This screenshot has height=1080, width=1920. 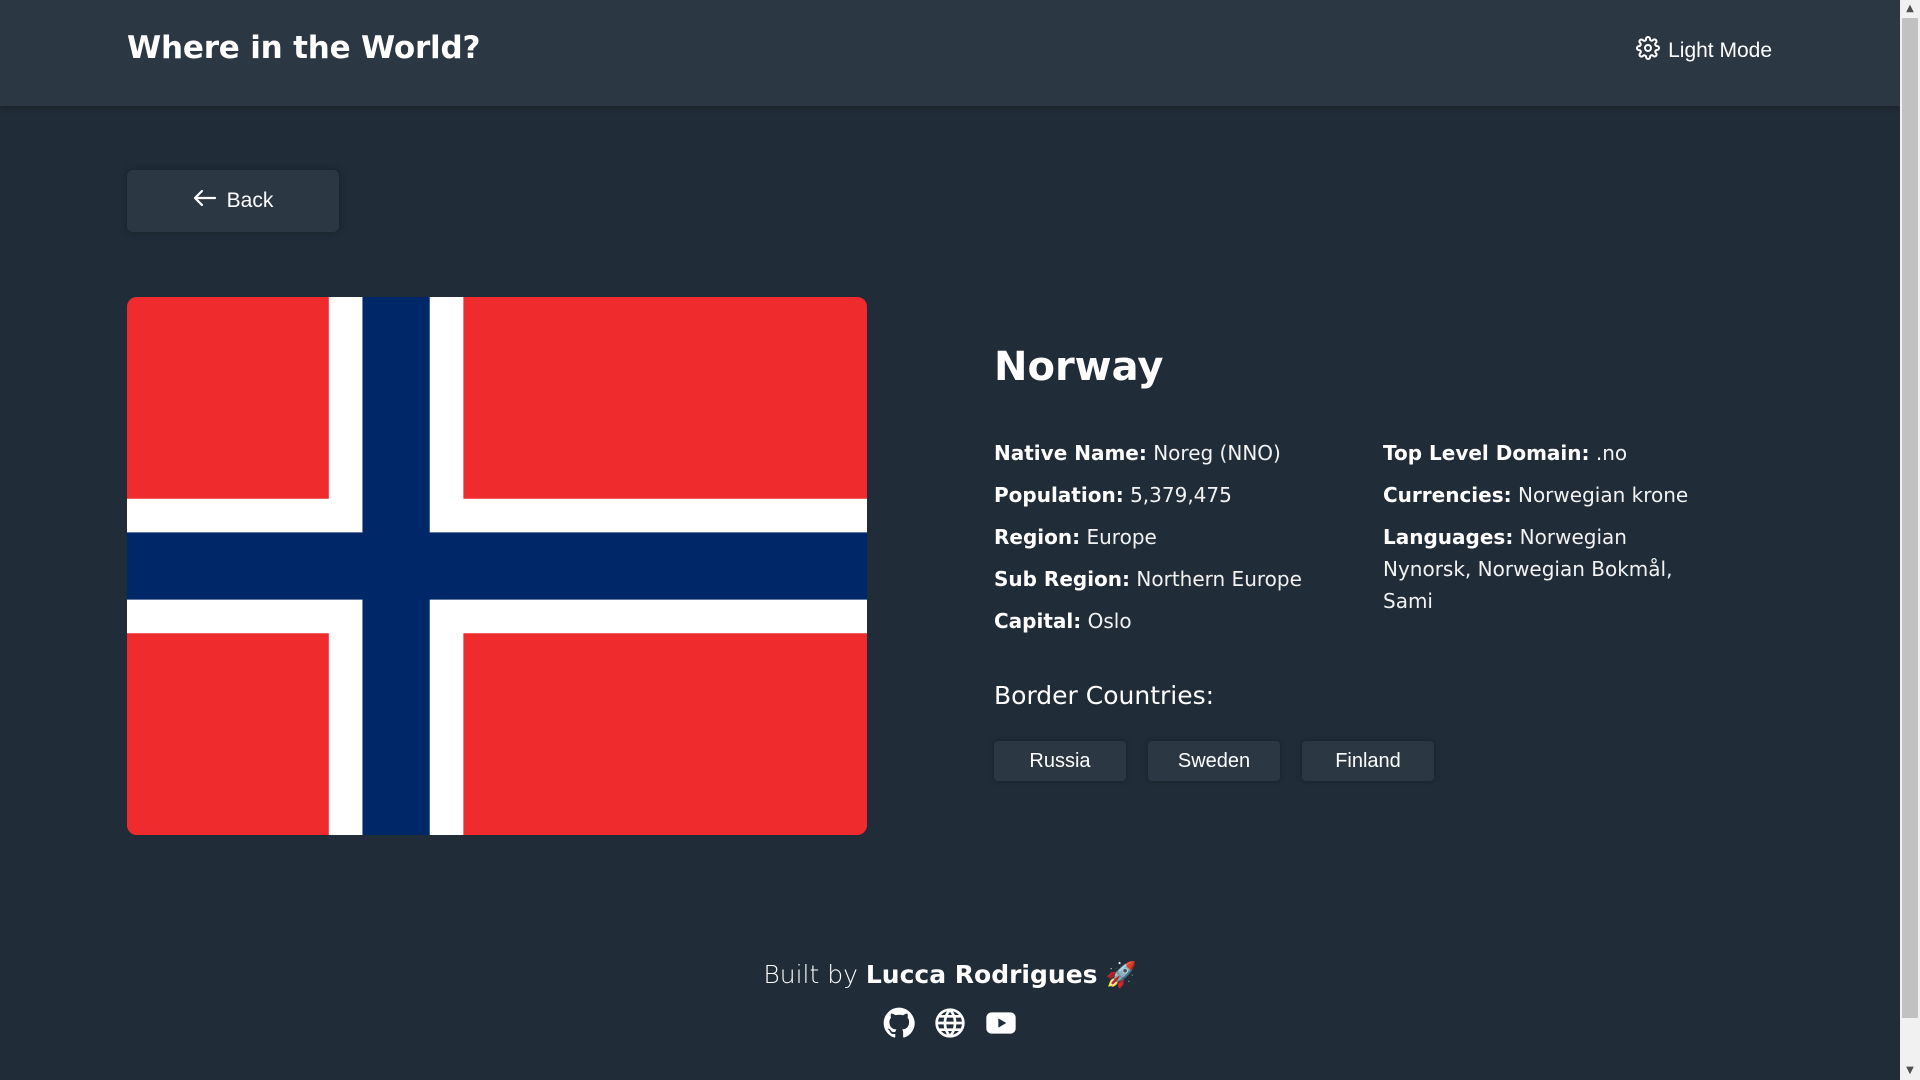 What do you see at coordinates (250, 200) in the screenshot?
I see `back-label: Back` at bounding box center [250, 200].